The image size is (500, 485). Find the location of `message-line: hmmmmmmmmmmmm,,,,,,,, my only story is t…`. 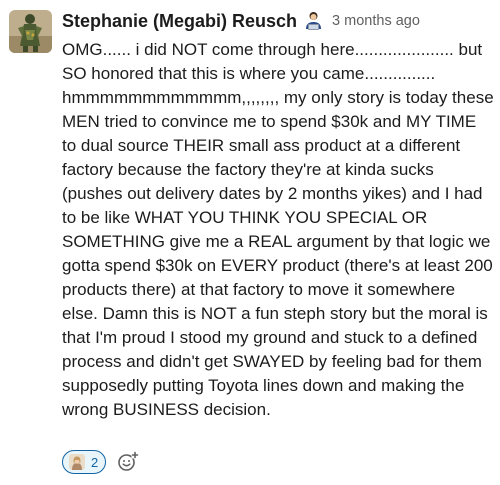

message-line: hmmmmmmmmmmmm,,,,,,,, my only story is t… is located at coordinates (278, 97).